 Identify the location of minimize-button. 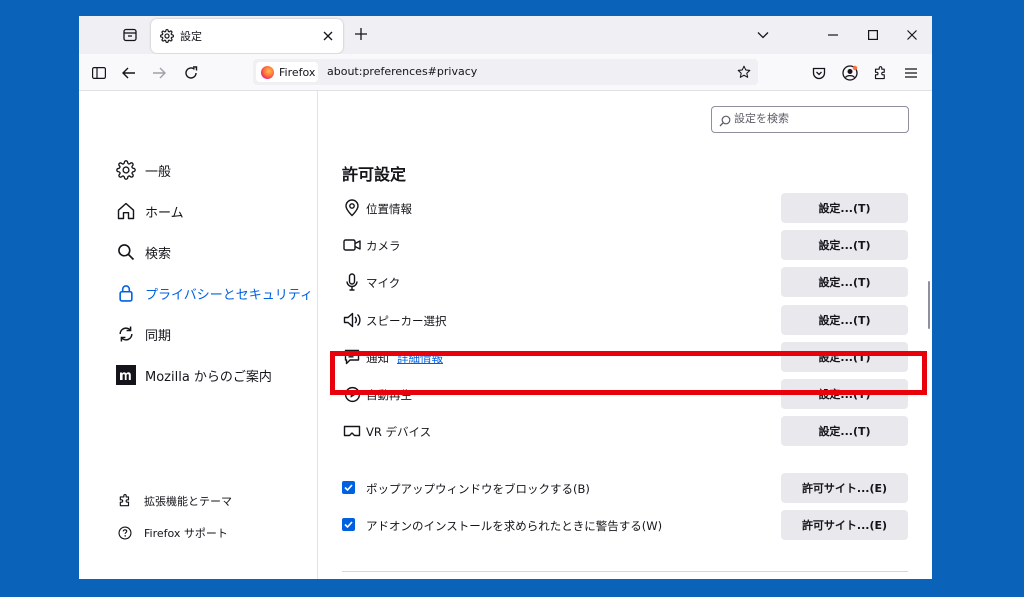
(833, 35).